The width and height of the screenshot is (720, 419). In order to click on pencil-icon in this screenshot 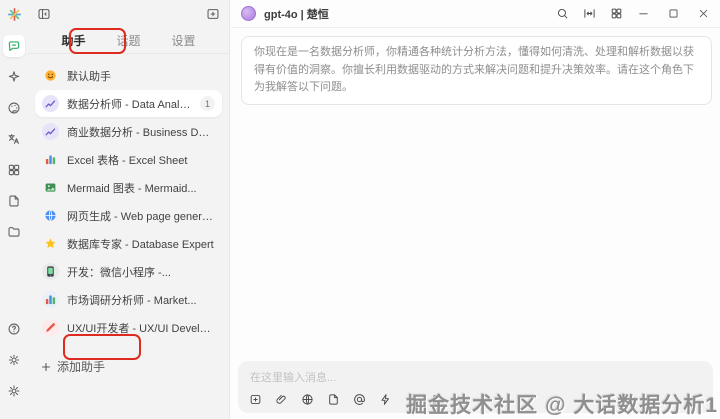, I will do `click(50, 327)`.